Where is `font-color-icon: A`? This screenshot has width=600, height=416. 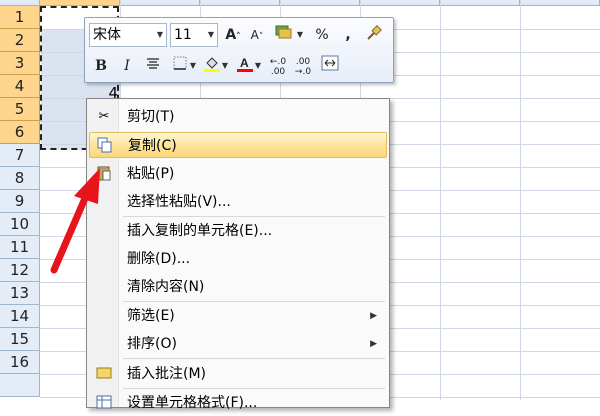 font-color-icon: A is located at coordinates (245, 66).